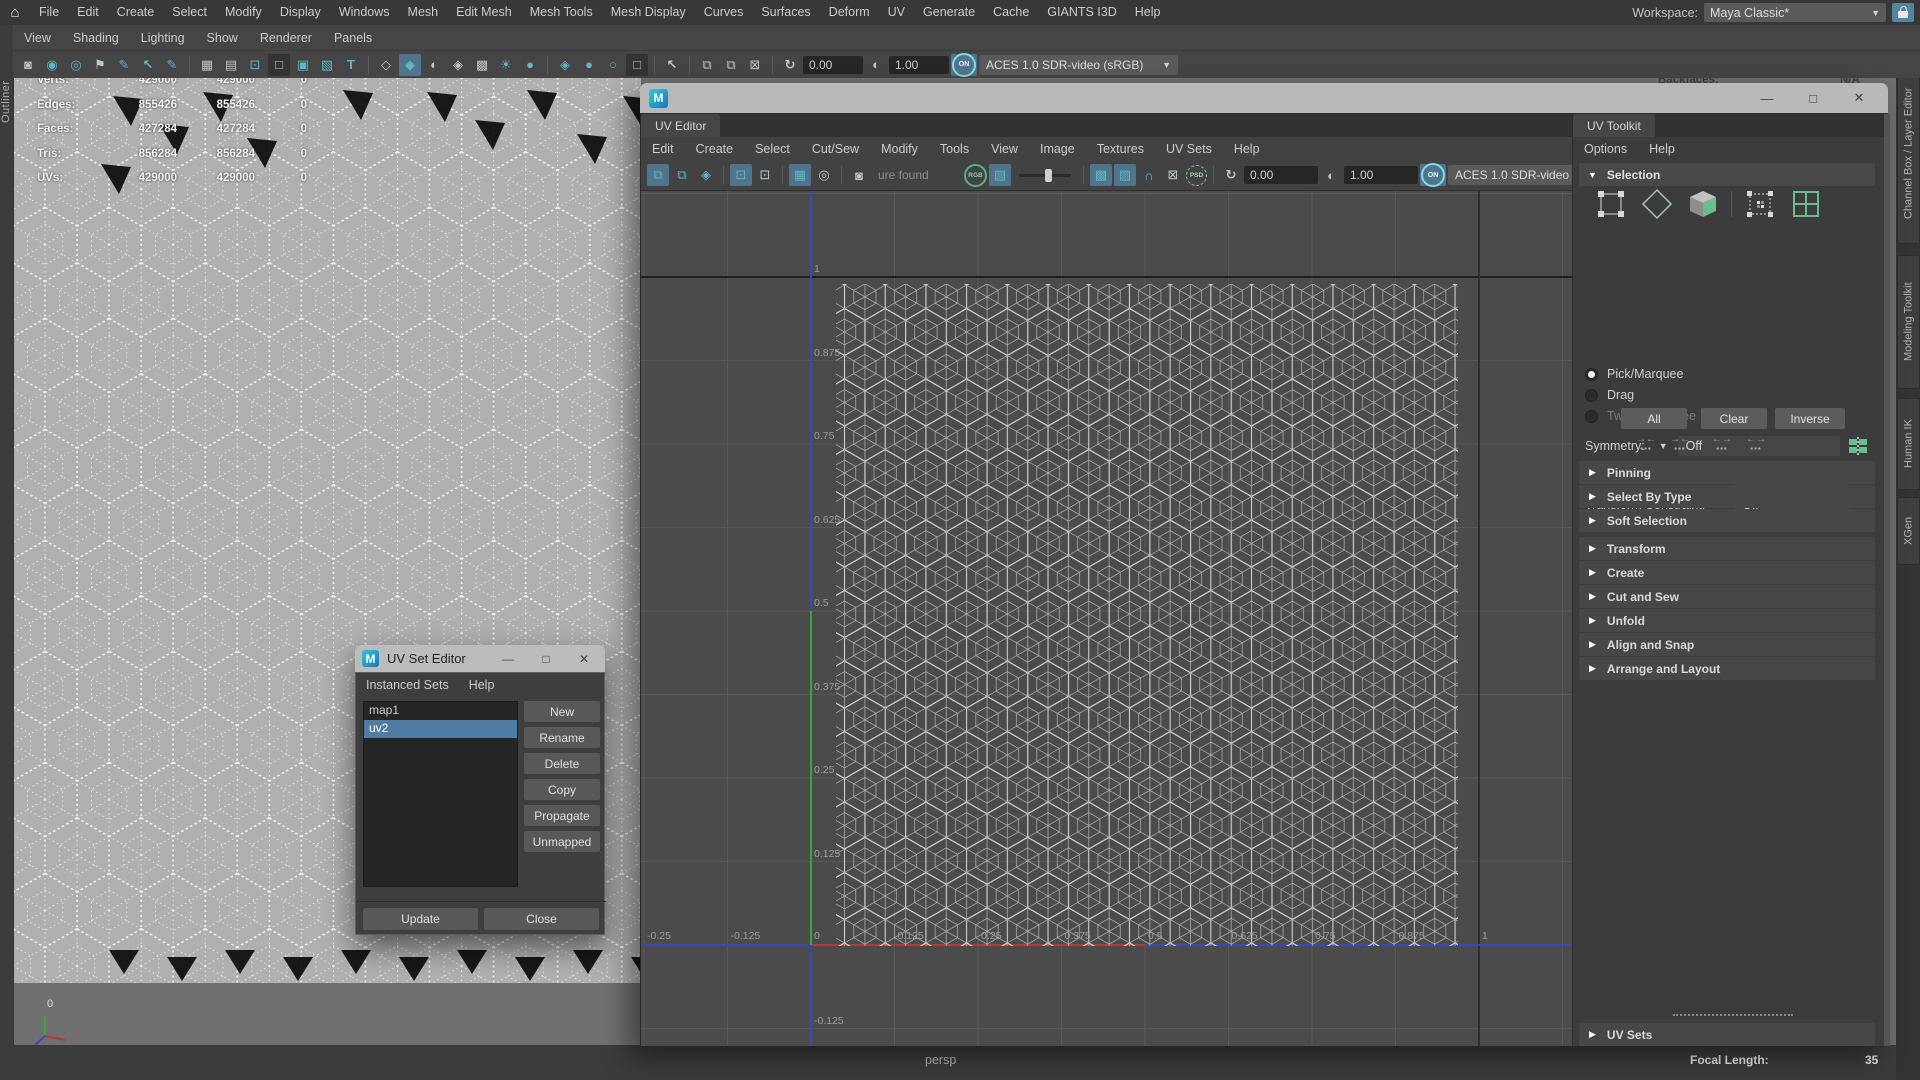  Describe the element at coordinates (562, 815) in the screenshot. I see `uv-set-action-button: Propagate` at that location.